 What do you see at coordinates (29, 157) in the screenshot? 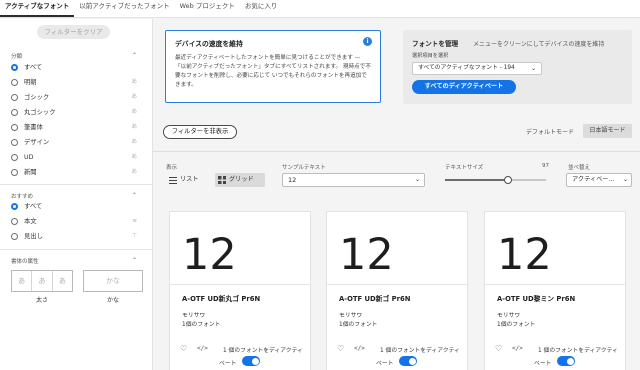
I see `category-label: UD` at bounding box center [29, 157].